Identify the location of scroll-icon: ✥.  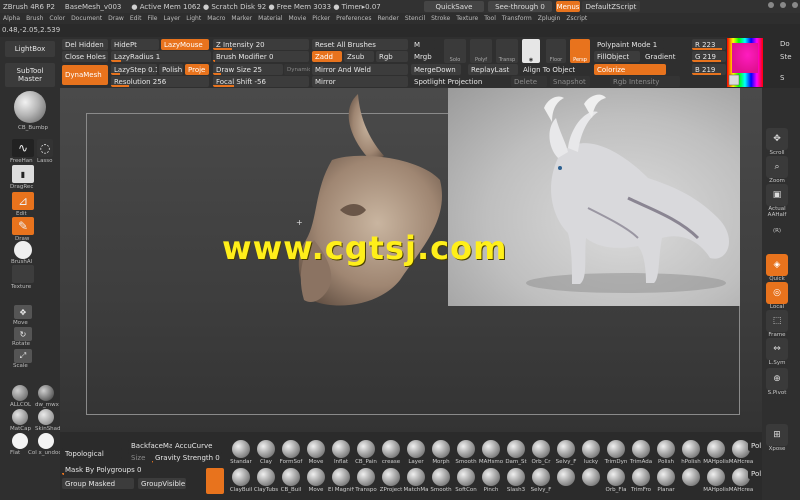
(777, 139).